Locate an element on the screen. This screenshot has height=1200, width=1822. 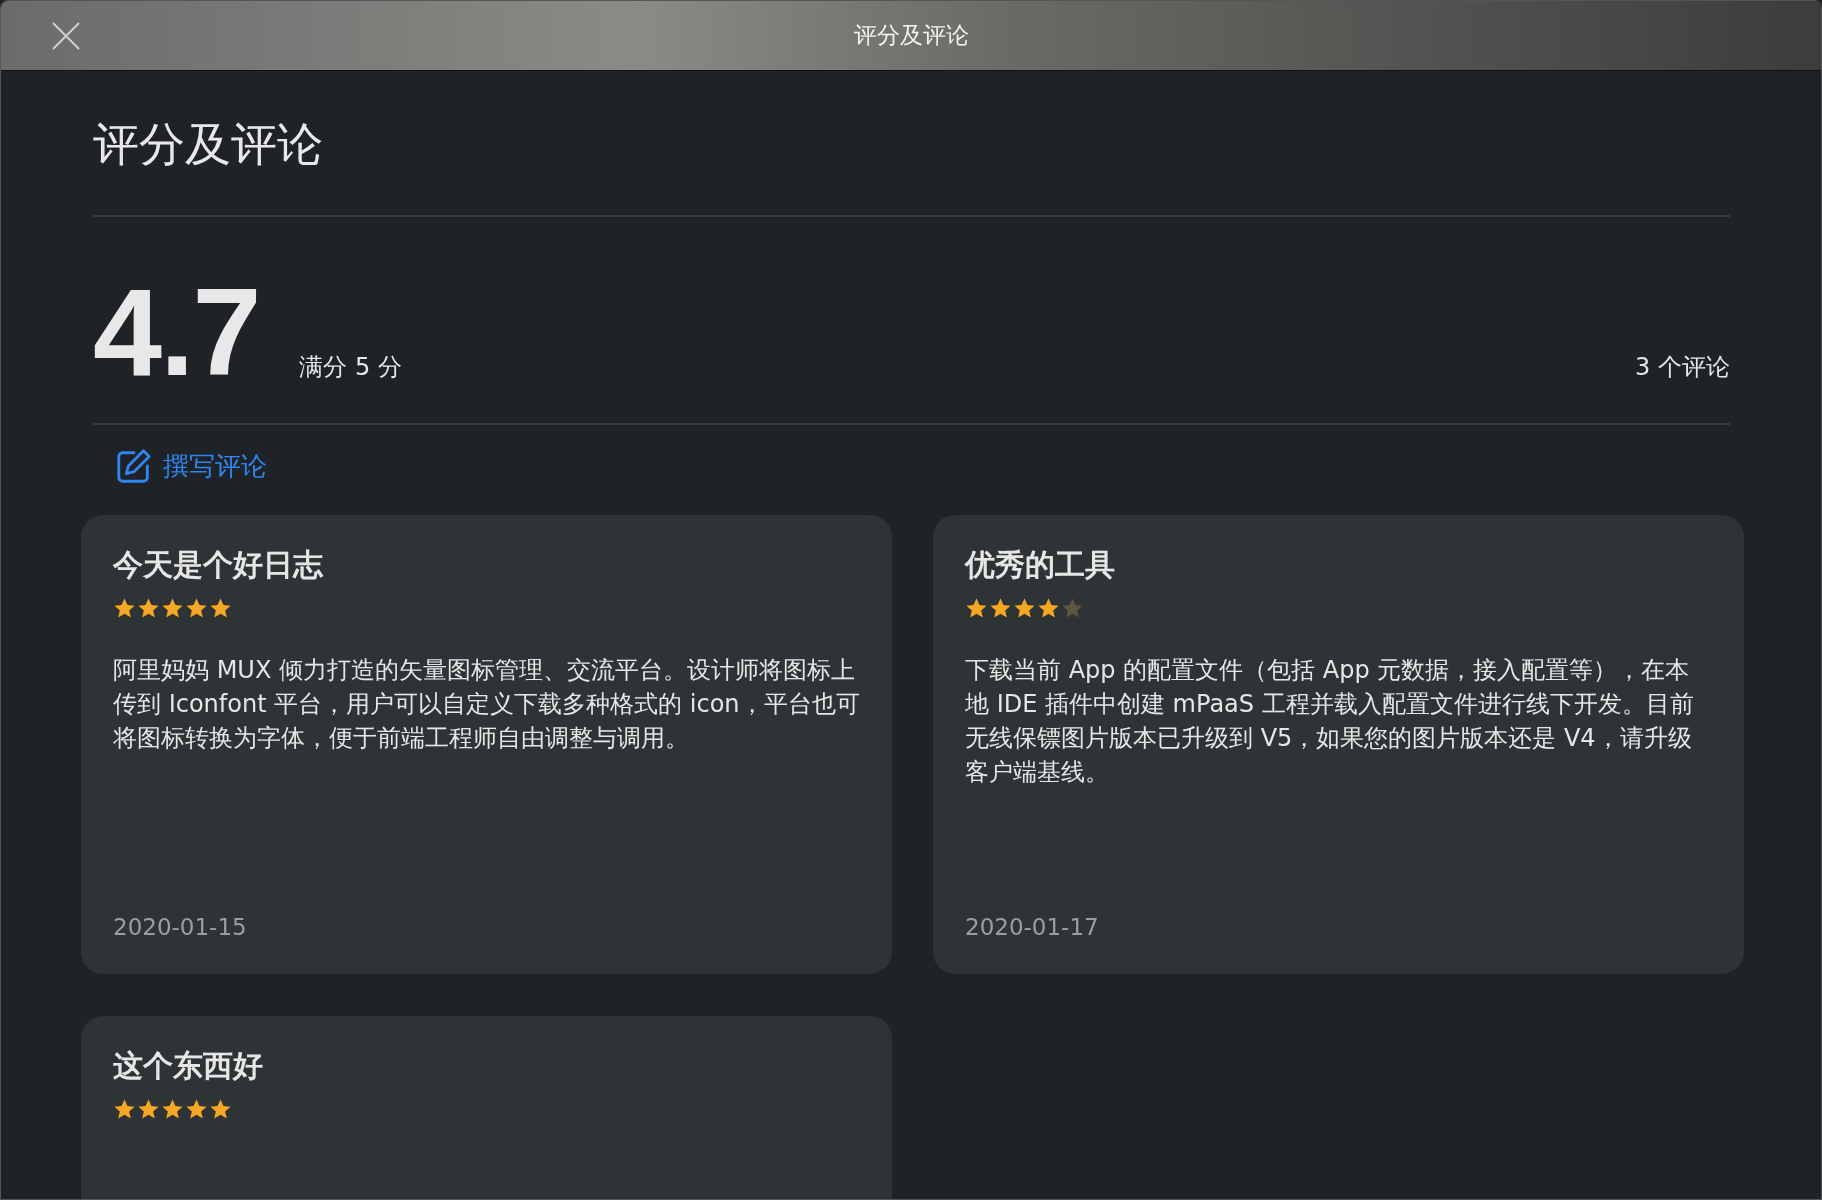
review-title: 这个东西好 is located at coordinates (188, 1066).